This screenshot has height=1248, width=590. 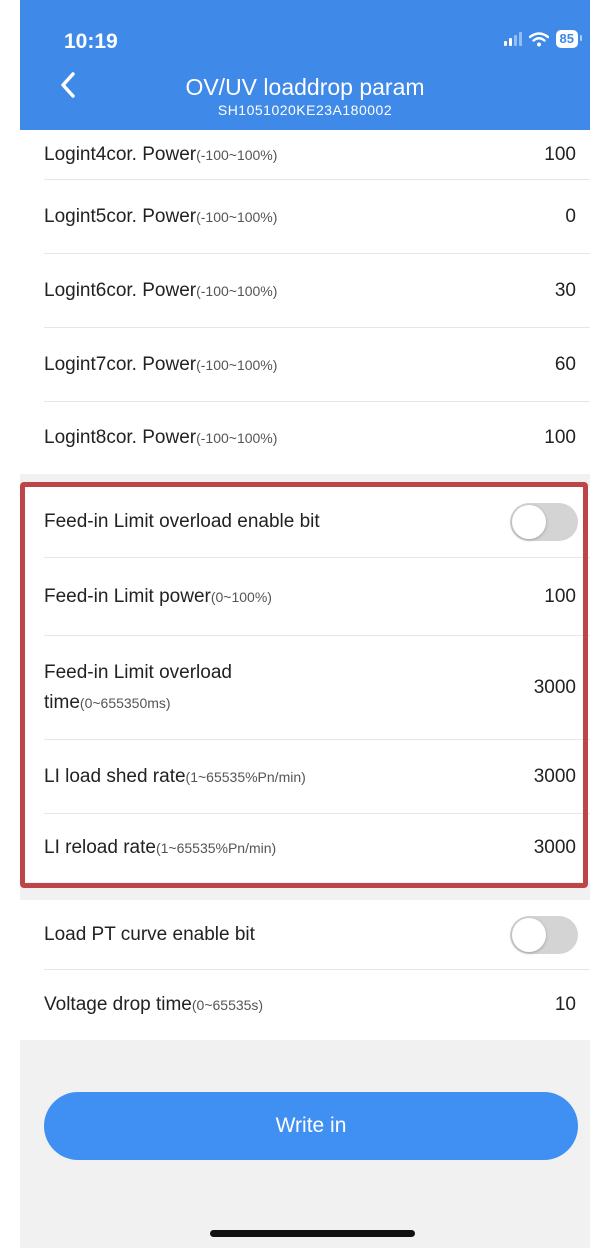 What do you see at coordinates (317, 935) in the screenshot?
I see `pt-curve-enable-row: Load PT curve enable bit` at bounding box center [317, 935].